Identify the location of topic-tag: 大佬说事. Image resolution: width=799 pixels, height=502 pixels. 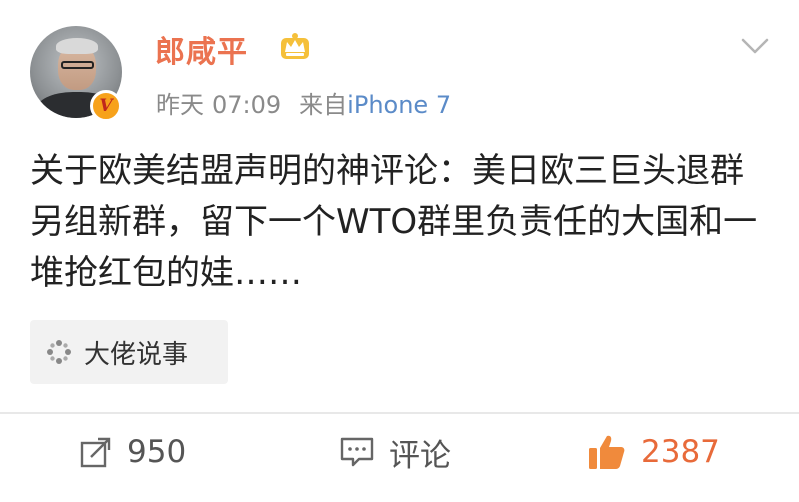
(129, 352).